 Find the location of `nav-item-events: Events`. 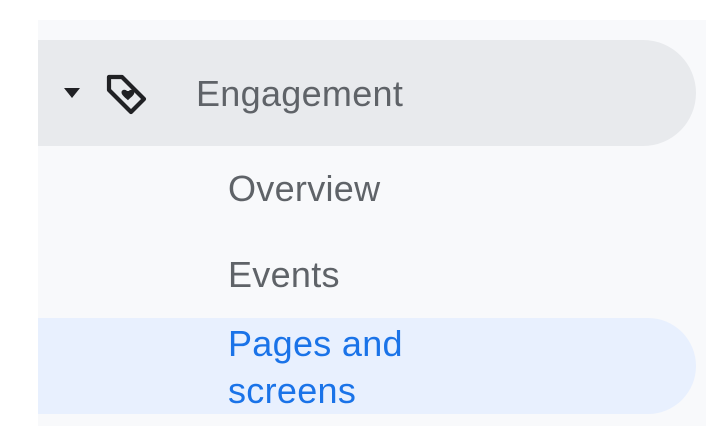

nav-item-events: Events is located at coordinates (367, 278).